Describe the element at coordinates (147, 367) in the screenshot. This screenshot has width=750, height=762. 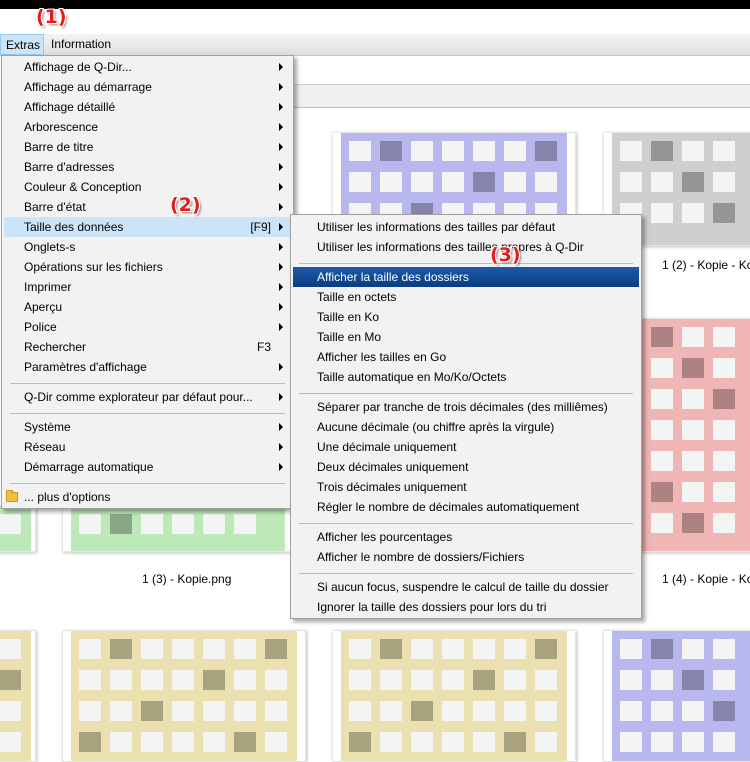
I see `menu-item-parametres-affichage: Paramètres d'affichage` at that location.